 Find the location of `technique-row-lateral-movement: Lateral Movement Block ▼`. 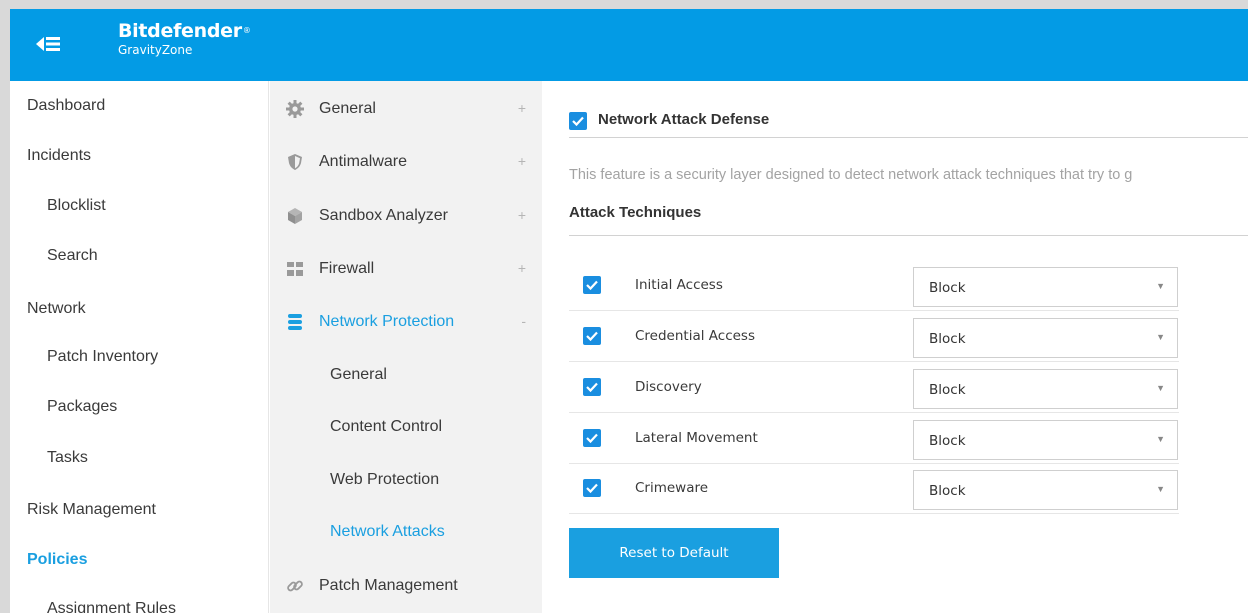

technique-row-lateral-movement: Lateral Movement Block ▼ is located at coordinates (874, 438).